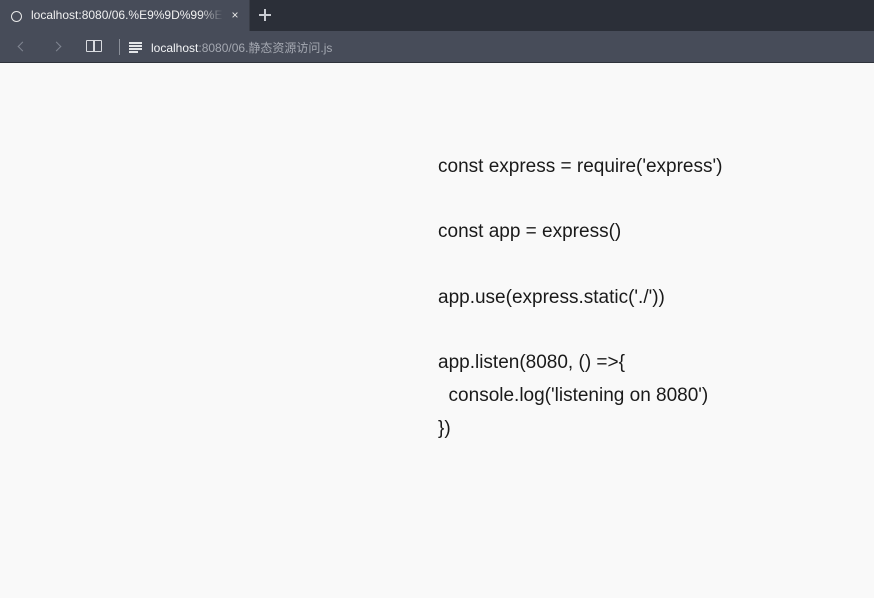 The image size is (874, 598). Describe the element at coordinates (175, 48) in the screenshot. I see `url-host: localhost` at that location.